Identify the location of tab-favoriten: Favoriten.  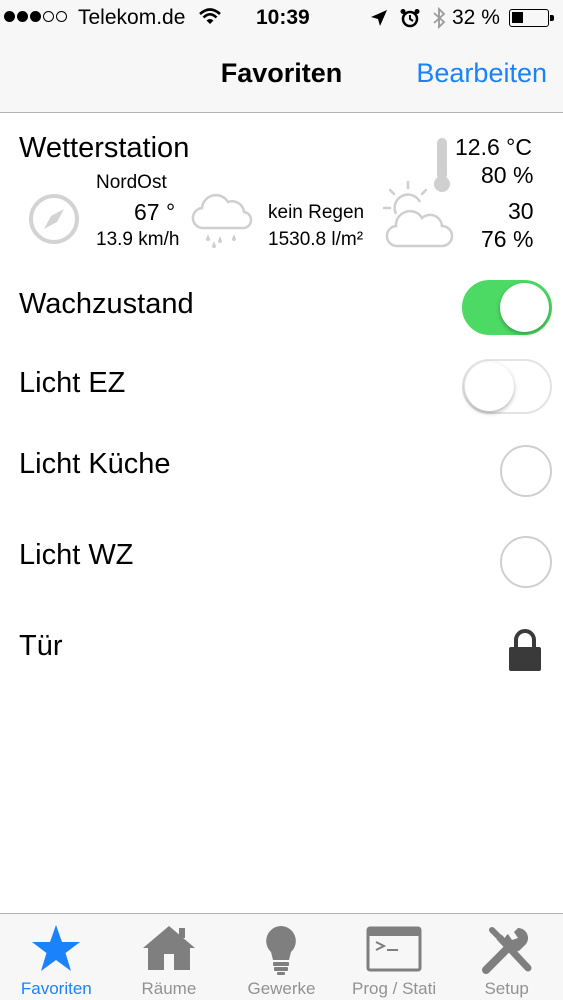
(56, 957).